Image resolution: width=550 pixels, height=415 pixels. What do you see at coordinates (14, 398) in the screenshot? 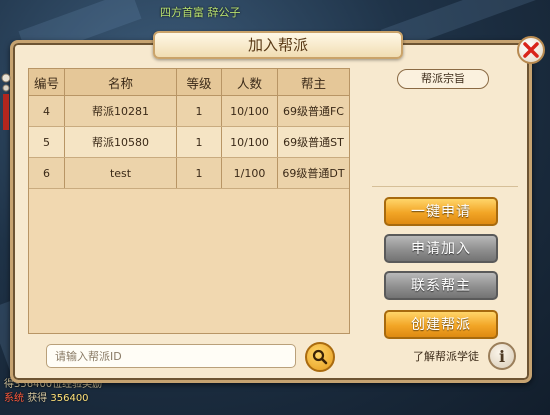
I see `system-tag: 系统` at bounding box center [14, 398].